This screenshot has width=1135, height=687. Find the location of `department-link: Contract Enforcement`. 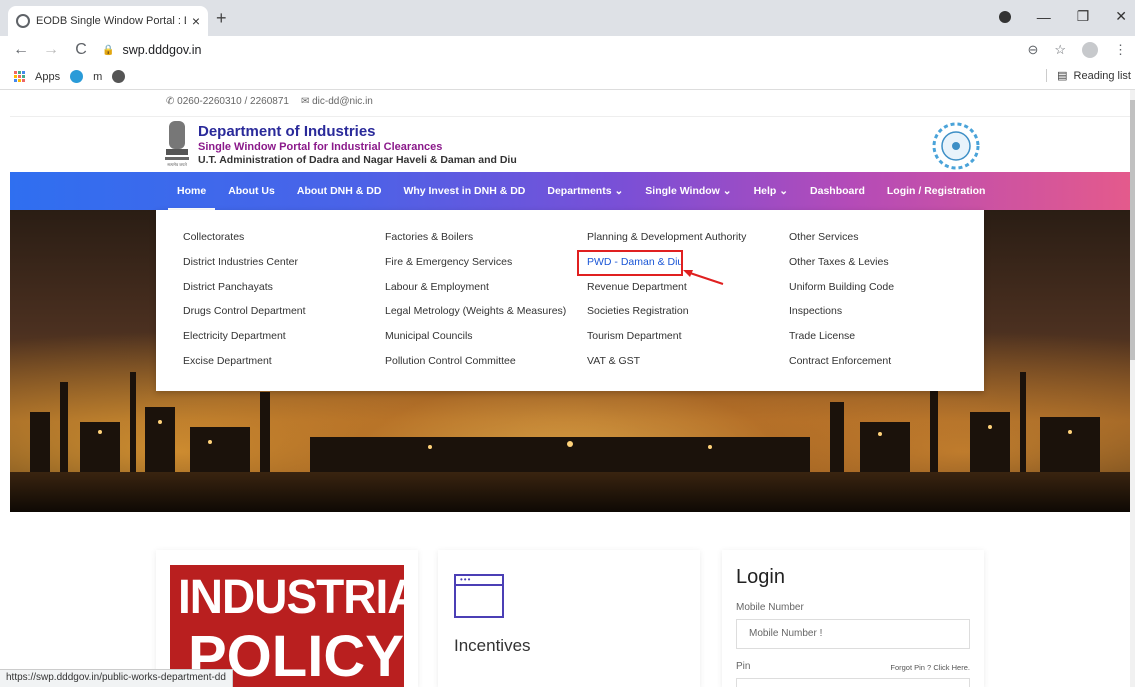

department-link: Contract Enforcement is located at coordinates (841, 366).